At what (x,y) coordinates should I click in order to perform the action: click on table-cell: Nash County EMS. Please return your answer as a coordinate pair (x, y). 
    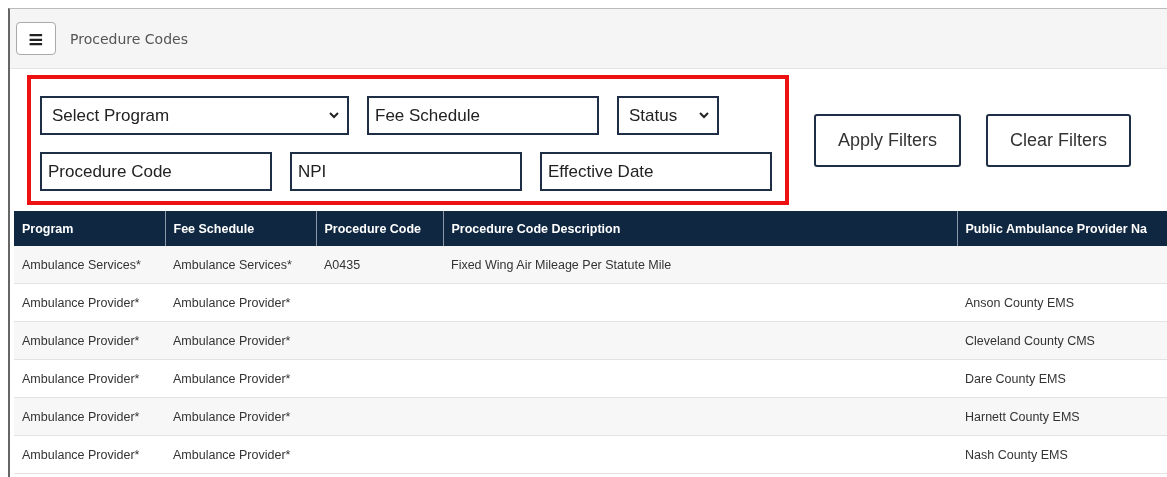
    Looking at the image, I should click on (1062, 454).